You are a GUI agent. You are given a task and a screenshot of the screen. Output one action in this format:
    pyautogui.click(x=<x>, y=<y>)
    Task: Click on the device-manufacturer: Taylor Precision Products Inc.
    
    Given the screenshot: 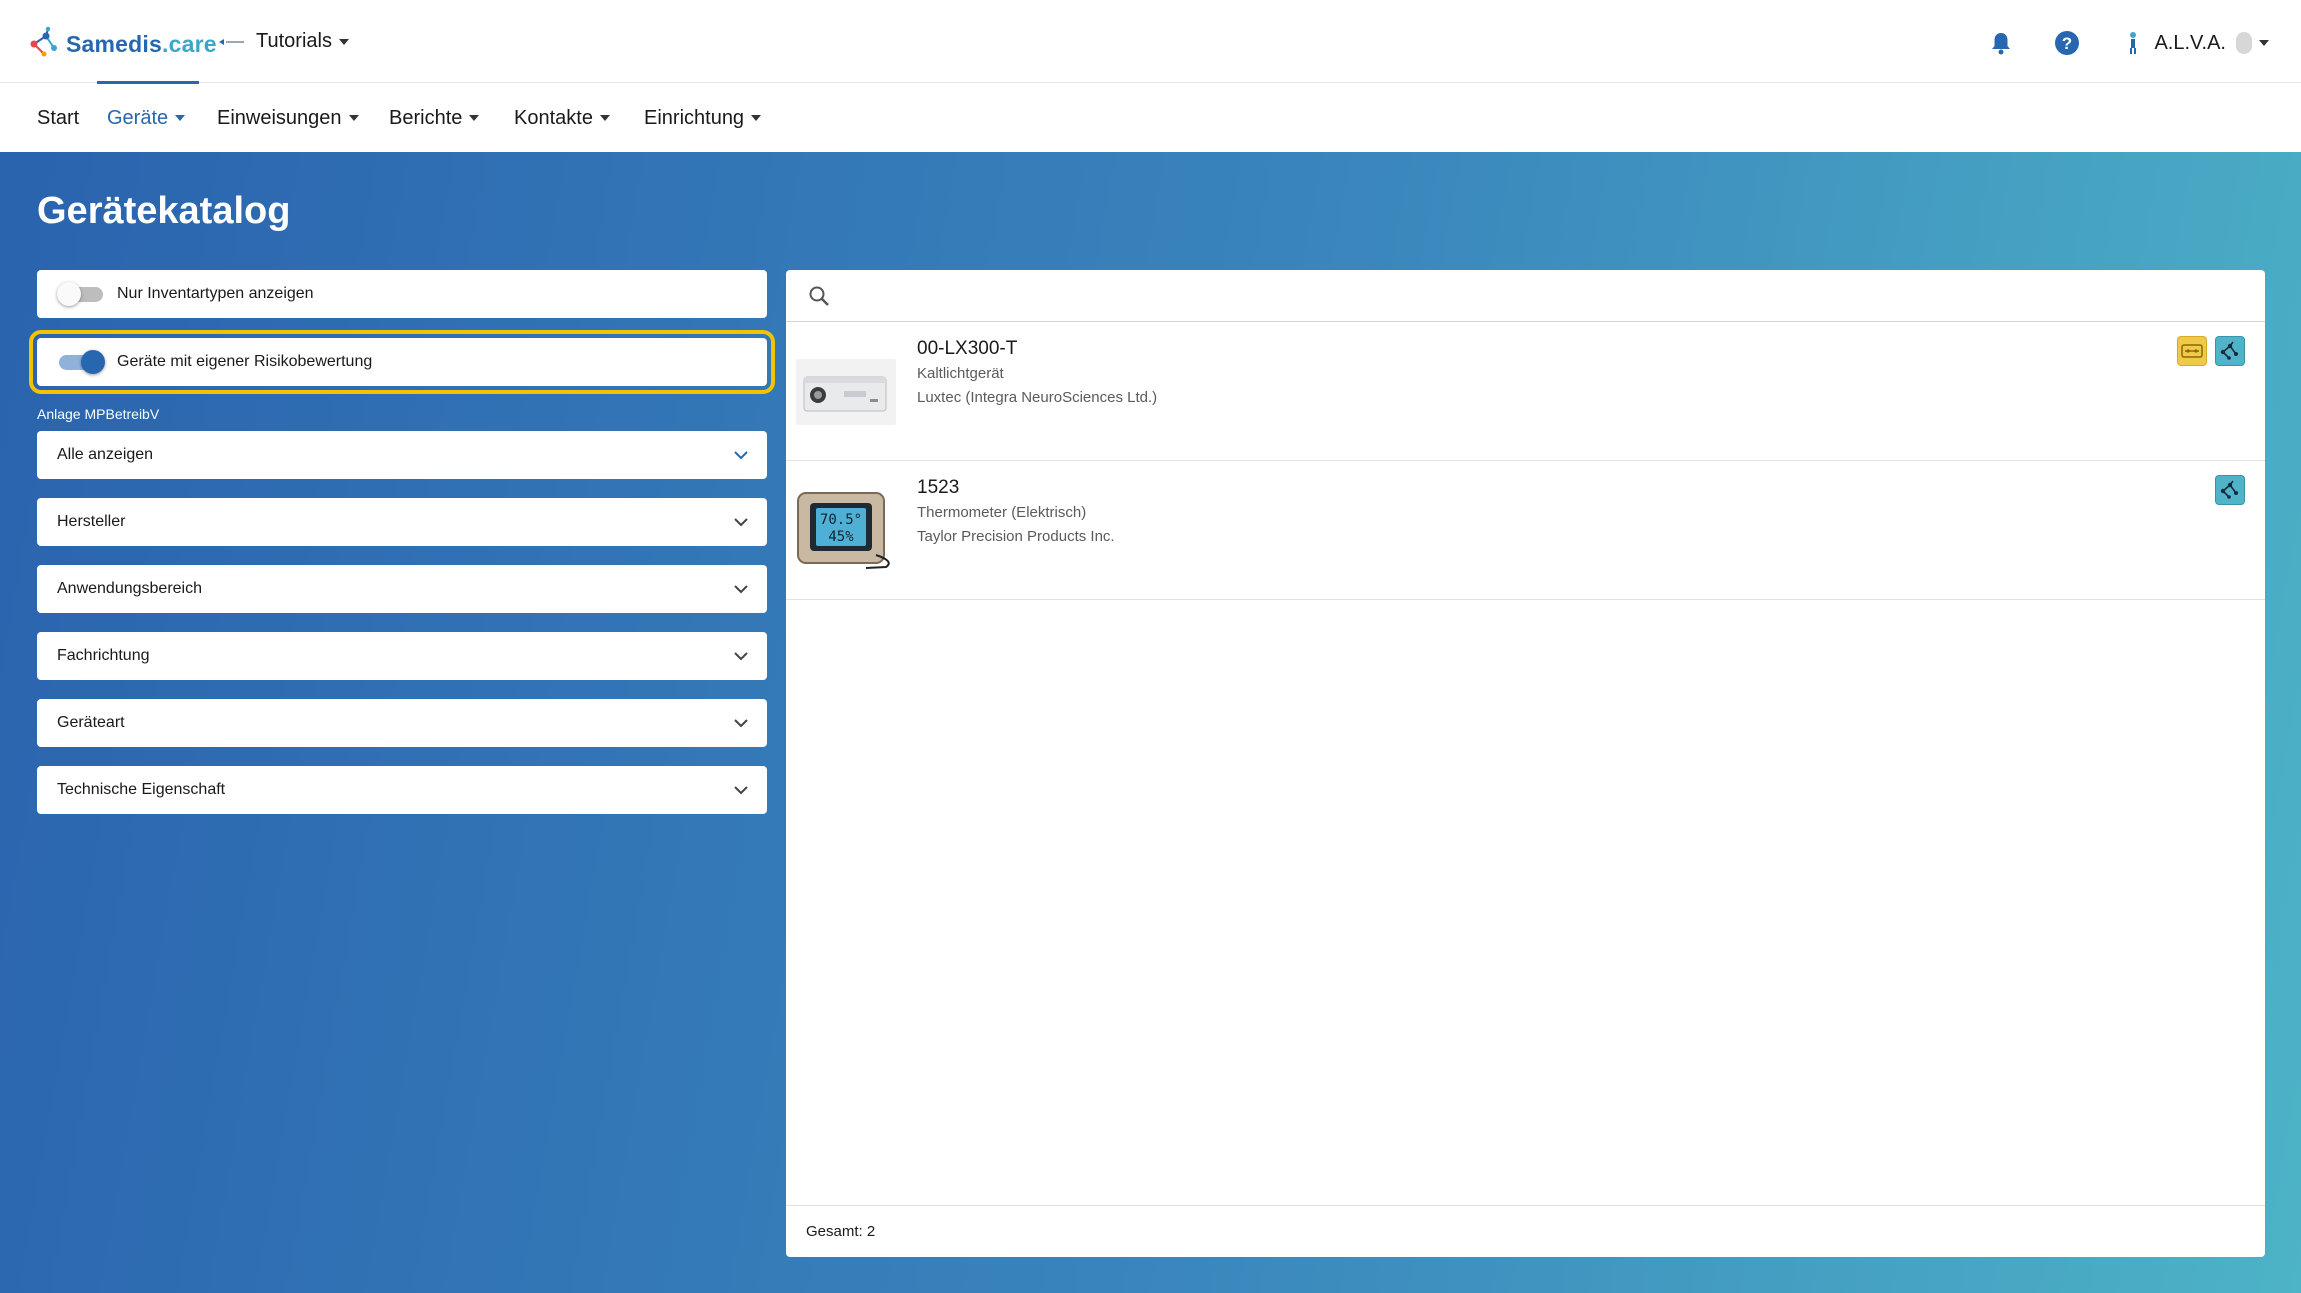 What is the action you would take?
    pyautogui.click(x=1016, y=536)
    